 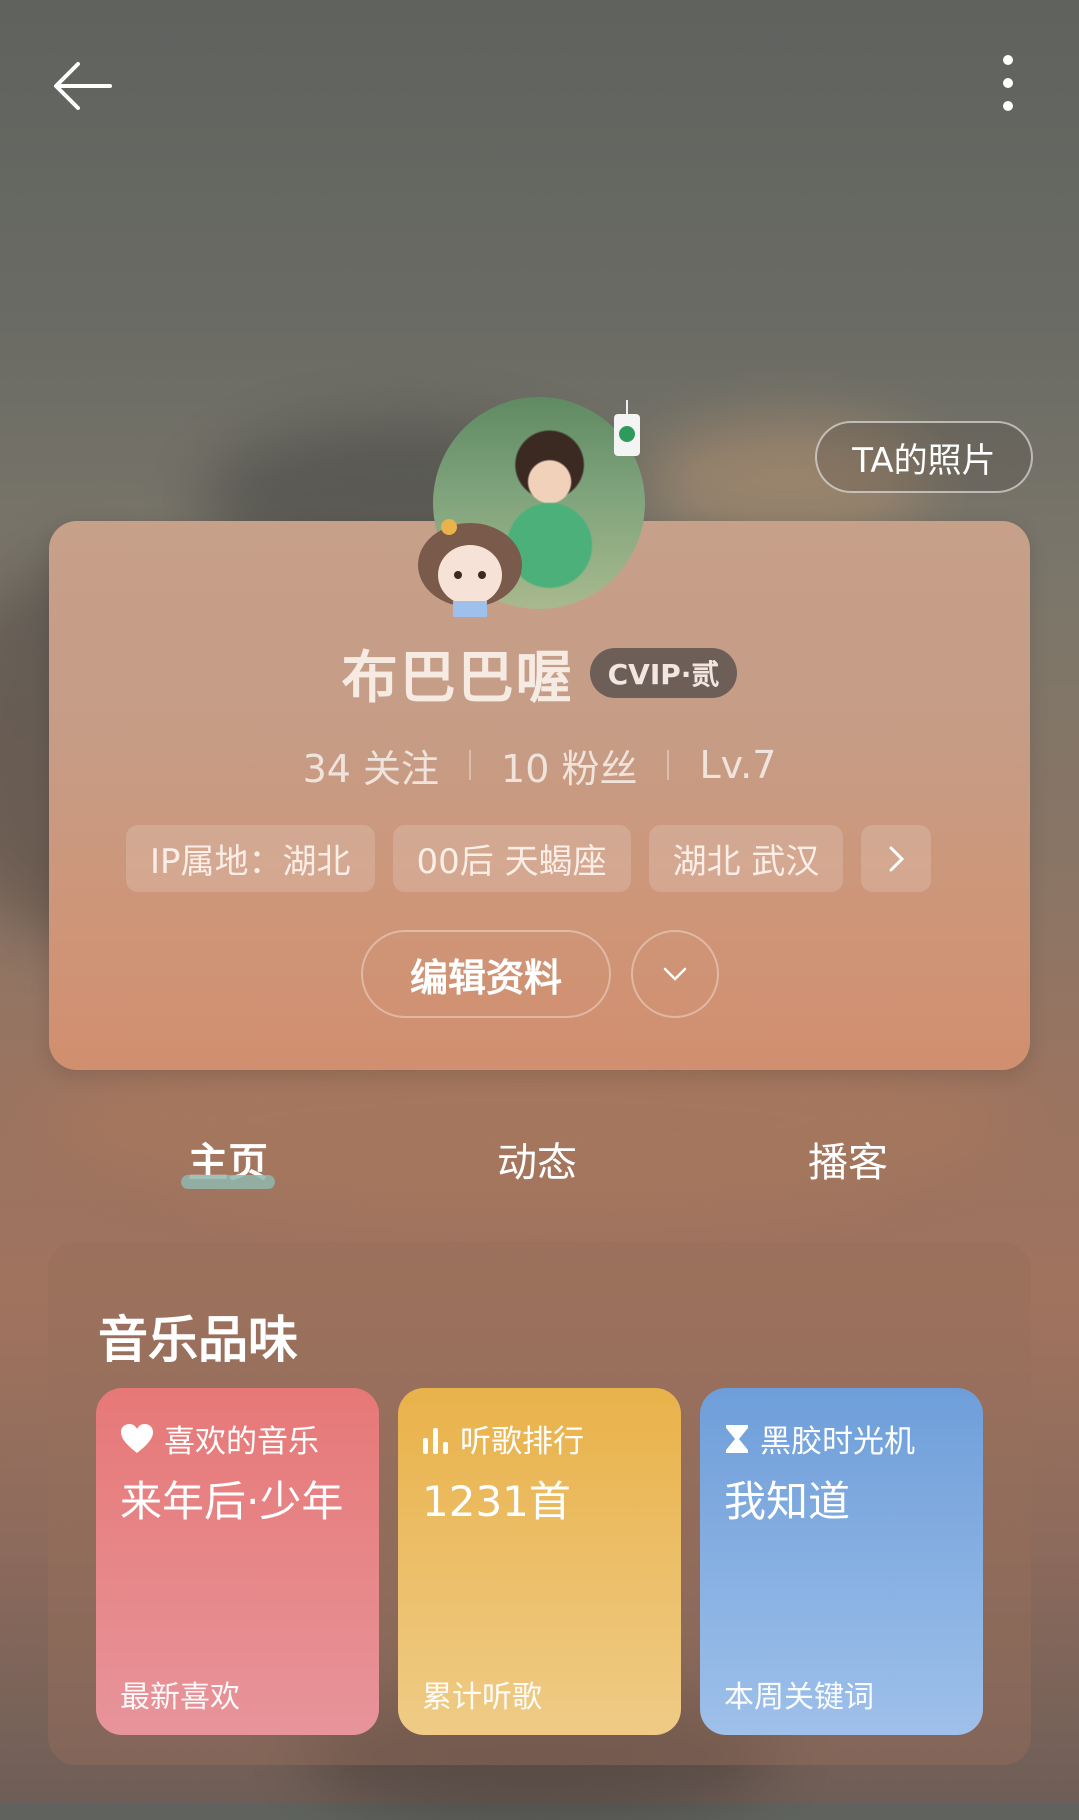 I want to click on expand-button, so click(x=675, y=974).